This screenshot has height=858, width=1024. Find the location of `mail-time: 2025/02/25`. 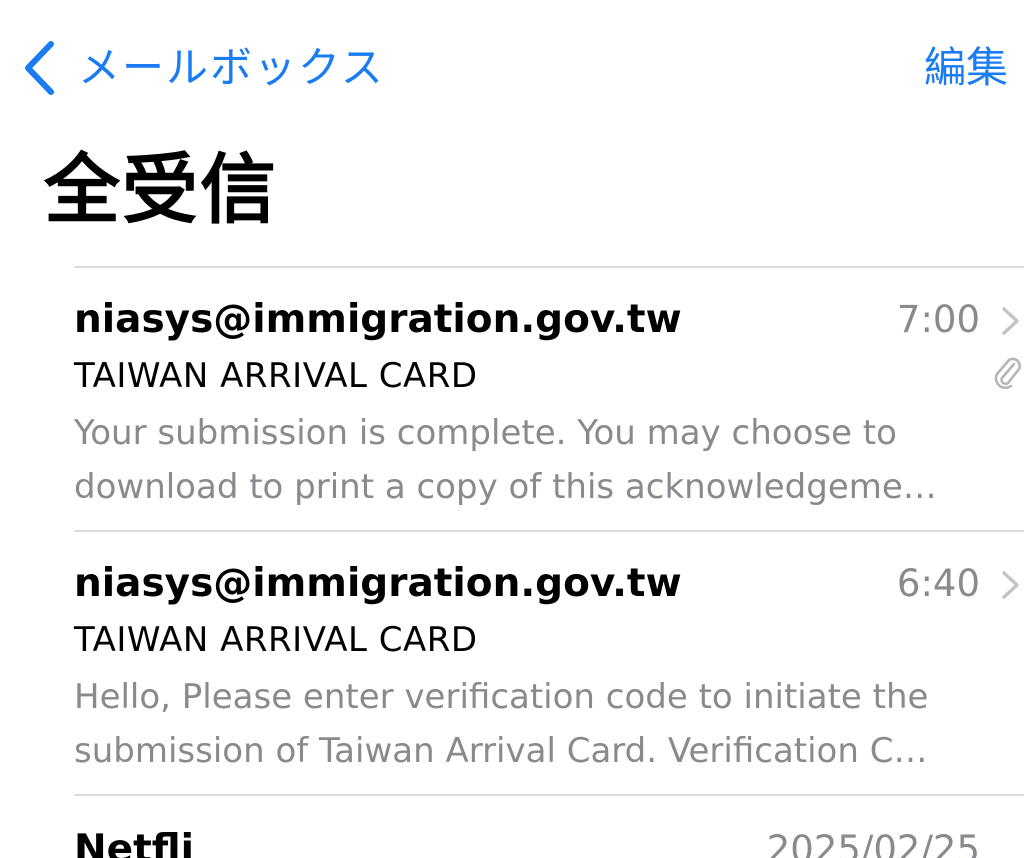

mail-time: 2025/02/25 is located at coordinates (873, 843).